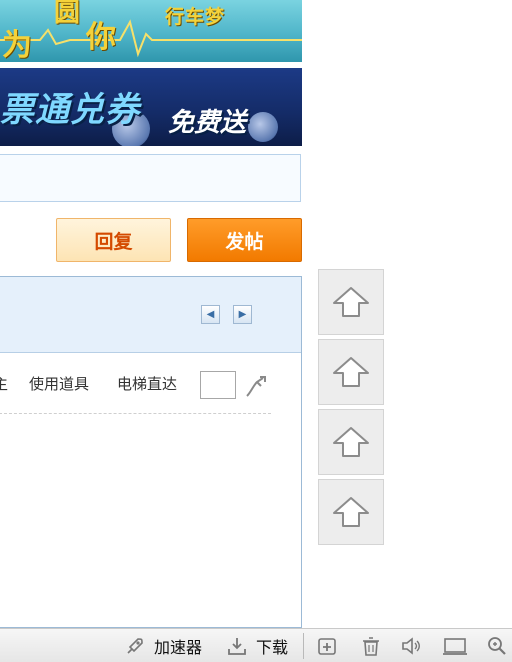  Describe the element at coordinates (497, 646) in the screenshot. I see `zoom-icon` at that location.